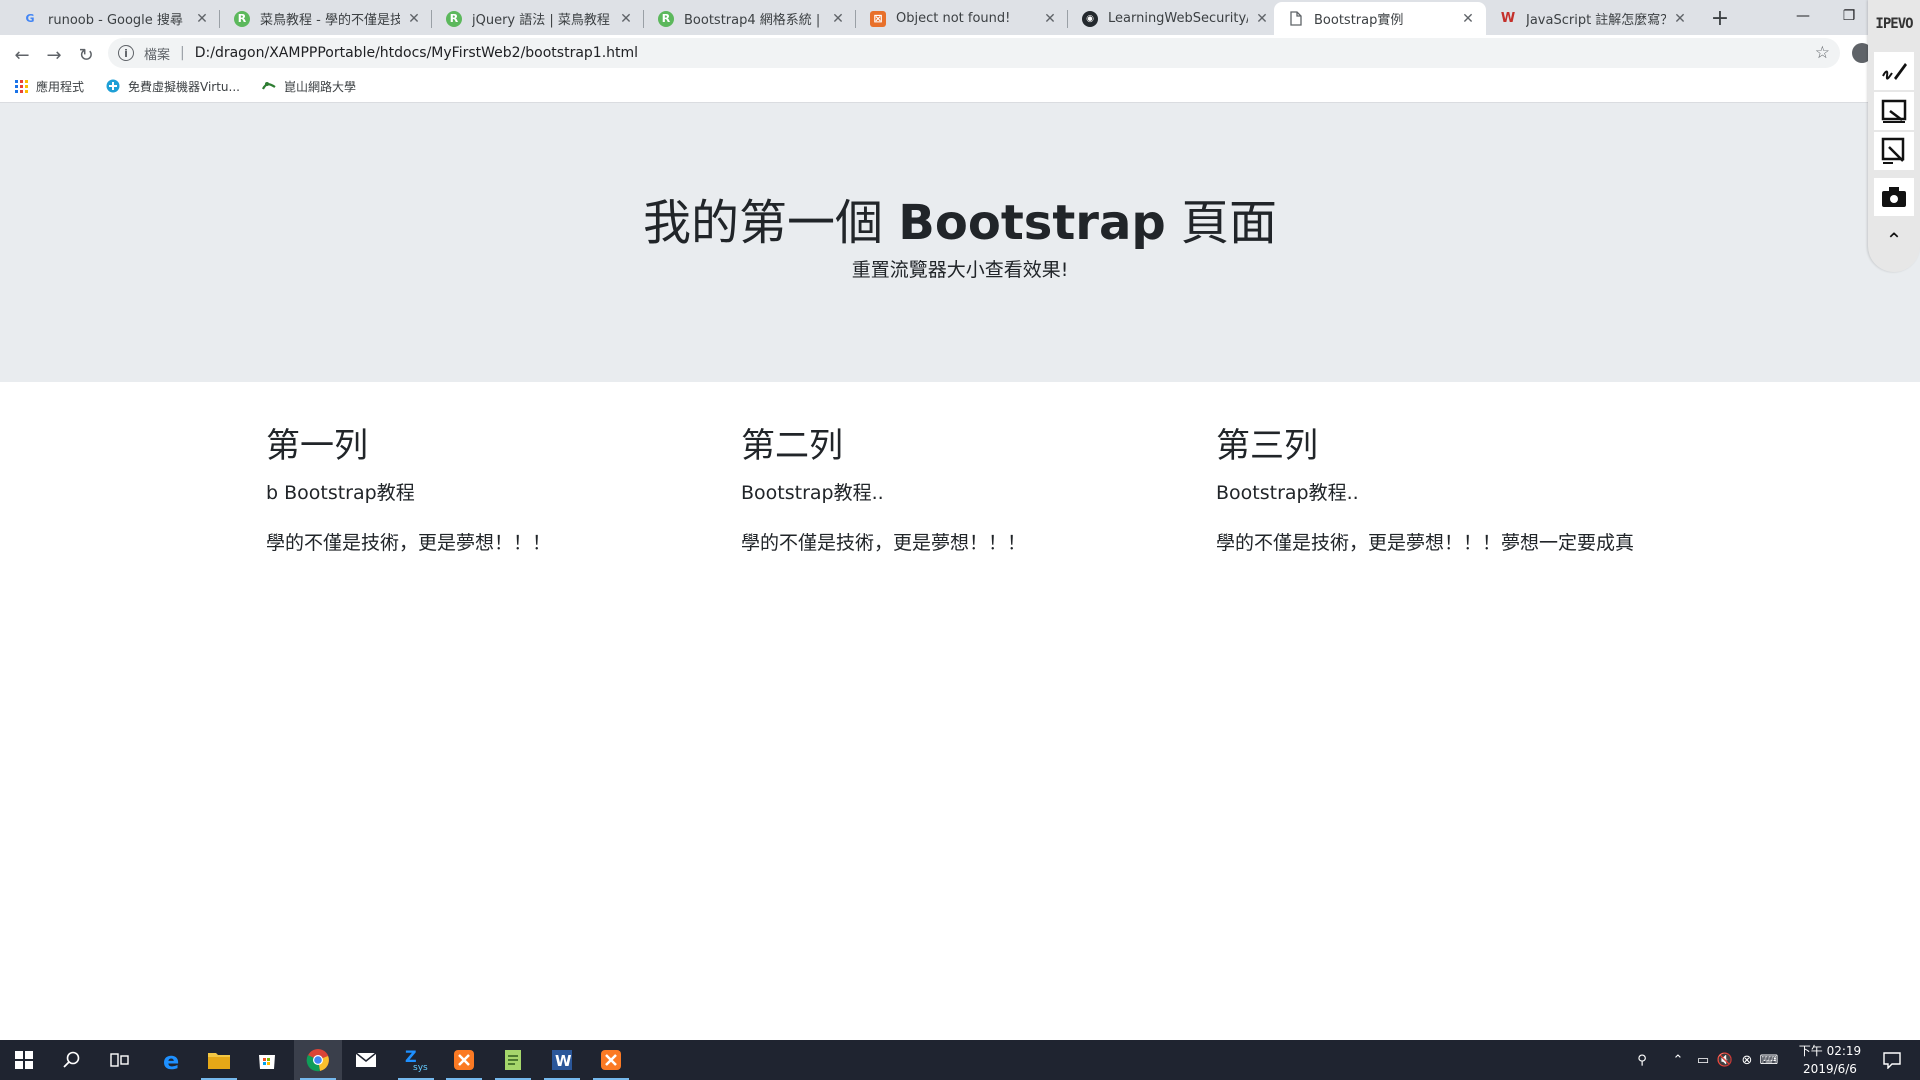  What do you see at coordinates (1678, 1060) in the screenshot?
I see `chevron-up-icon: ⌃` at bounding box center [1678, 1060].